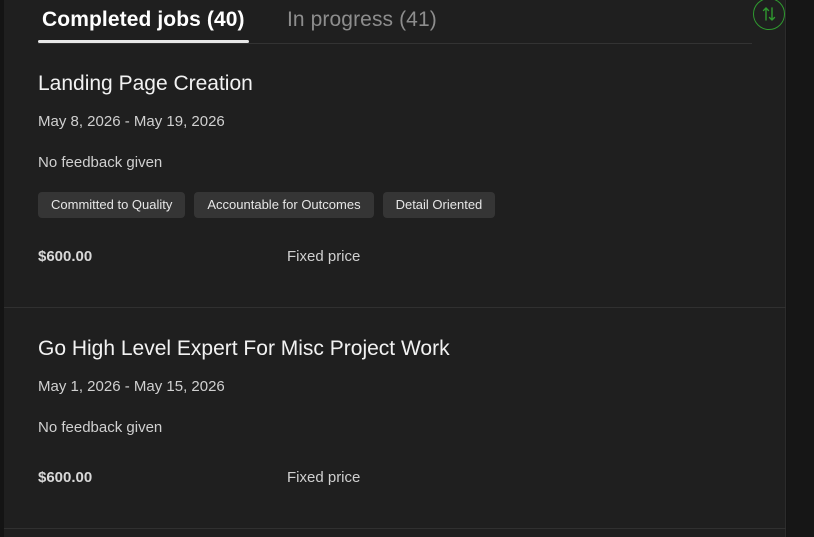  Describe the element at coordinates (145, 84) in the screenshot. I see `job-title: Landing Page Creation` at that location.